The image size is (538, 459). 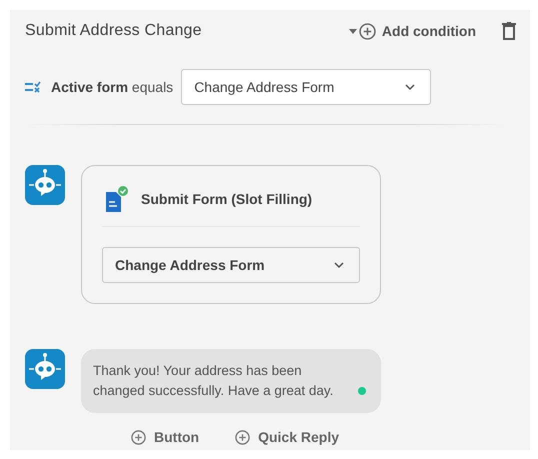 I want to click on rule-title: Submit Address Change, so click(x=114, y=31).